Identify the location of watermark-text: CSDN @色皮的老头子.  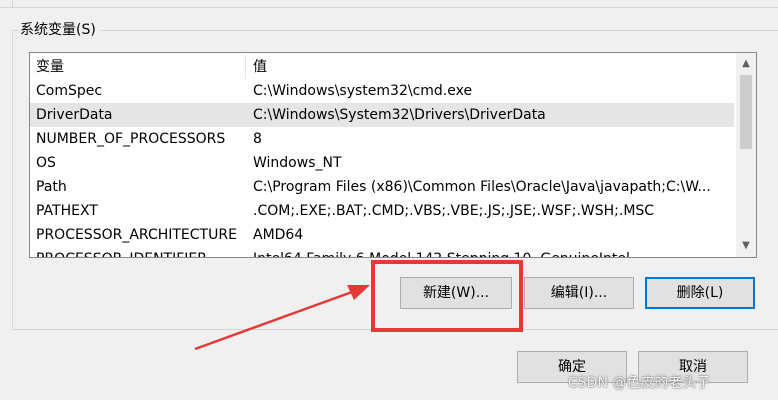
(639, 383).